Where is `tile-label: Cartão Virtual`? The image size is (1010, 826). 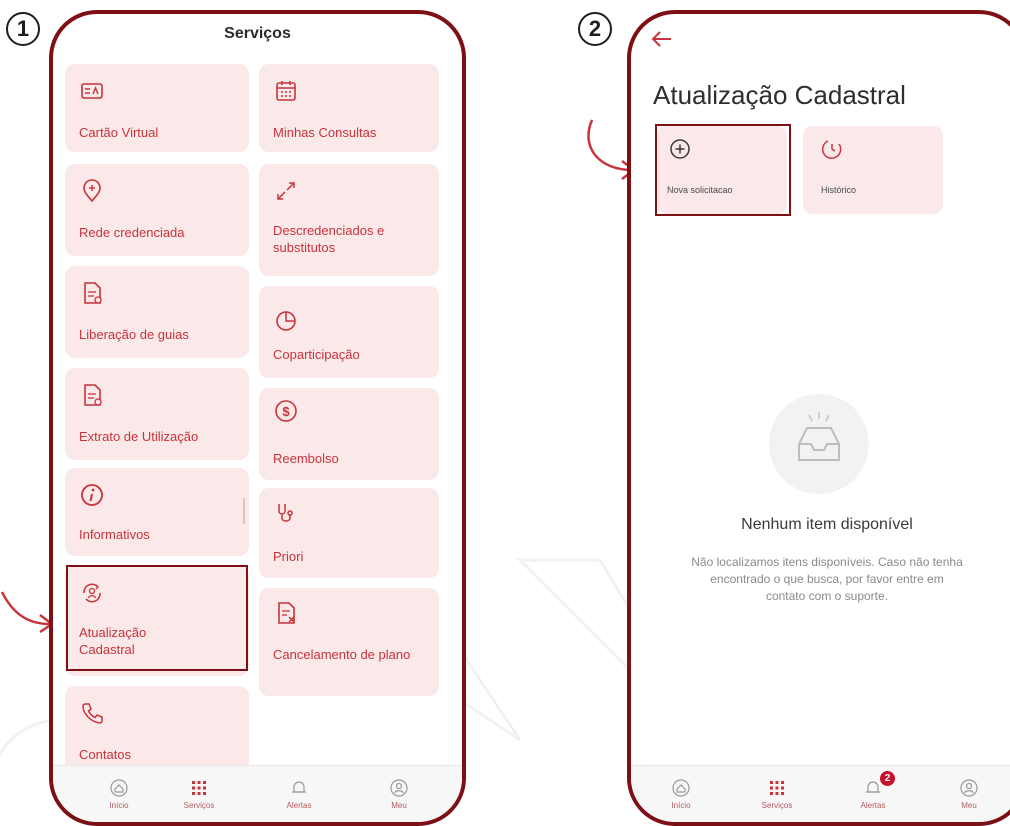
tile-label: Cartão Virtual is located at coordinates (119, 132).